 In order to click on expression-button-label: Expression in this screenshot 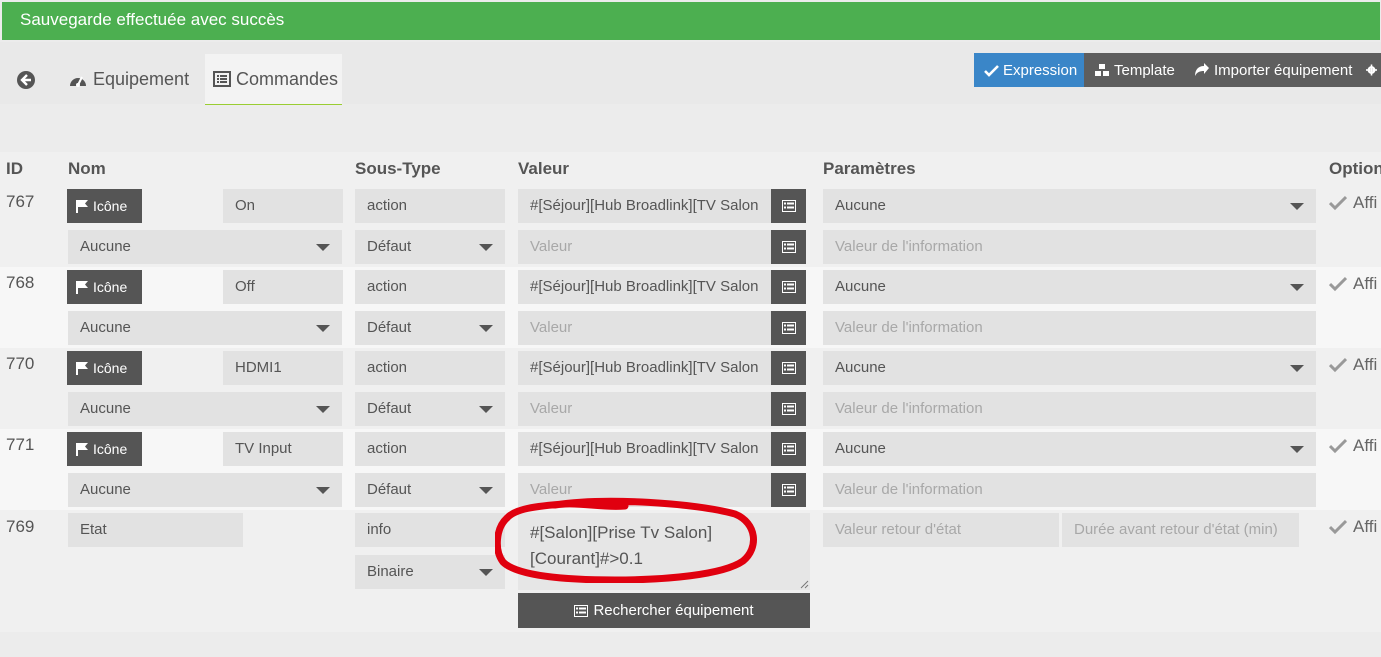, I will do `click(1040, 70)`.